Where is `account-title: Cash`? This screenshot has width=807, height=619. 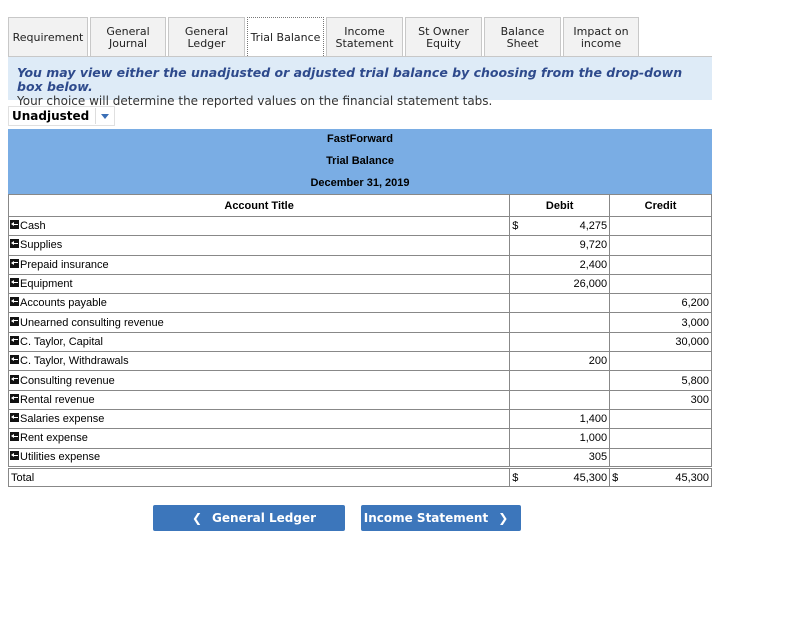 account-title: Cash is located at coordinates (33, 226).